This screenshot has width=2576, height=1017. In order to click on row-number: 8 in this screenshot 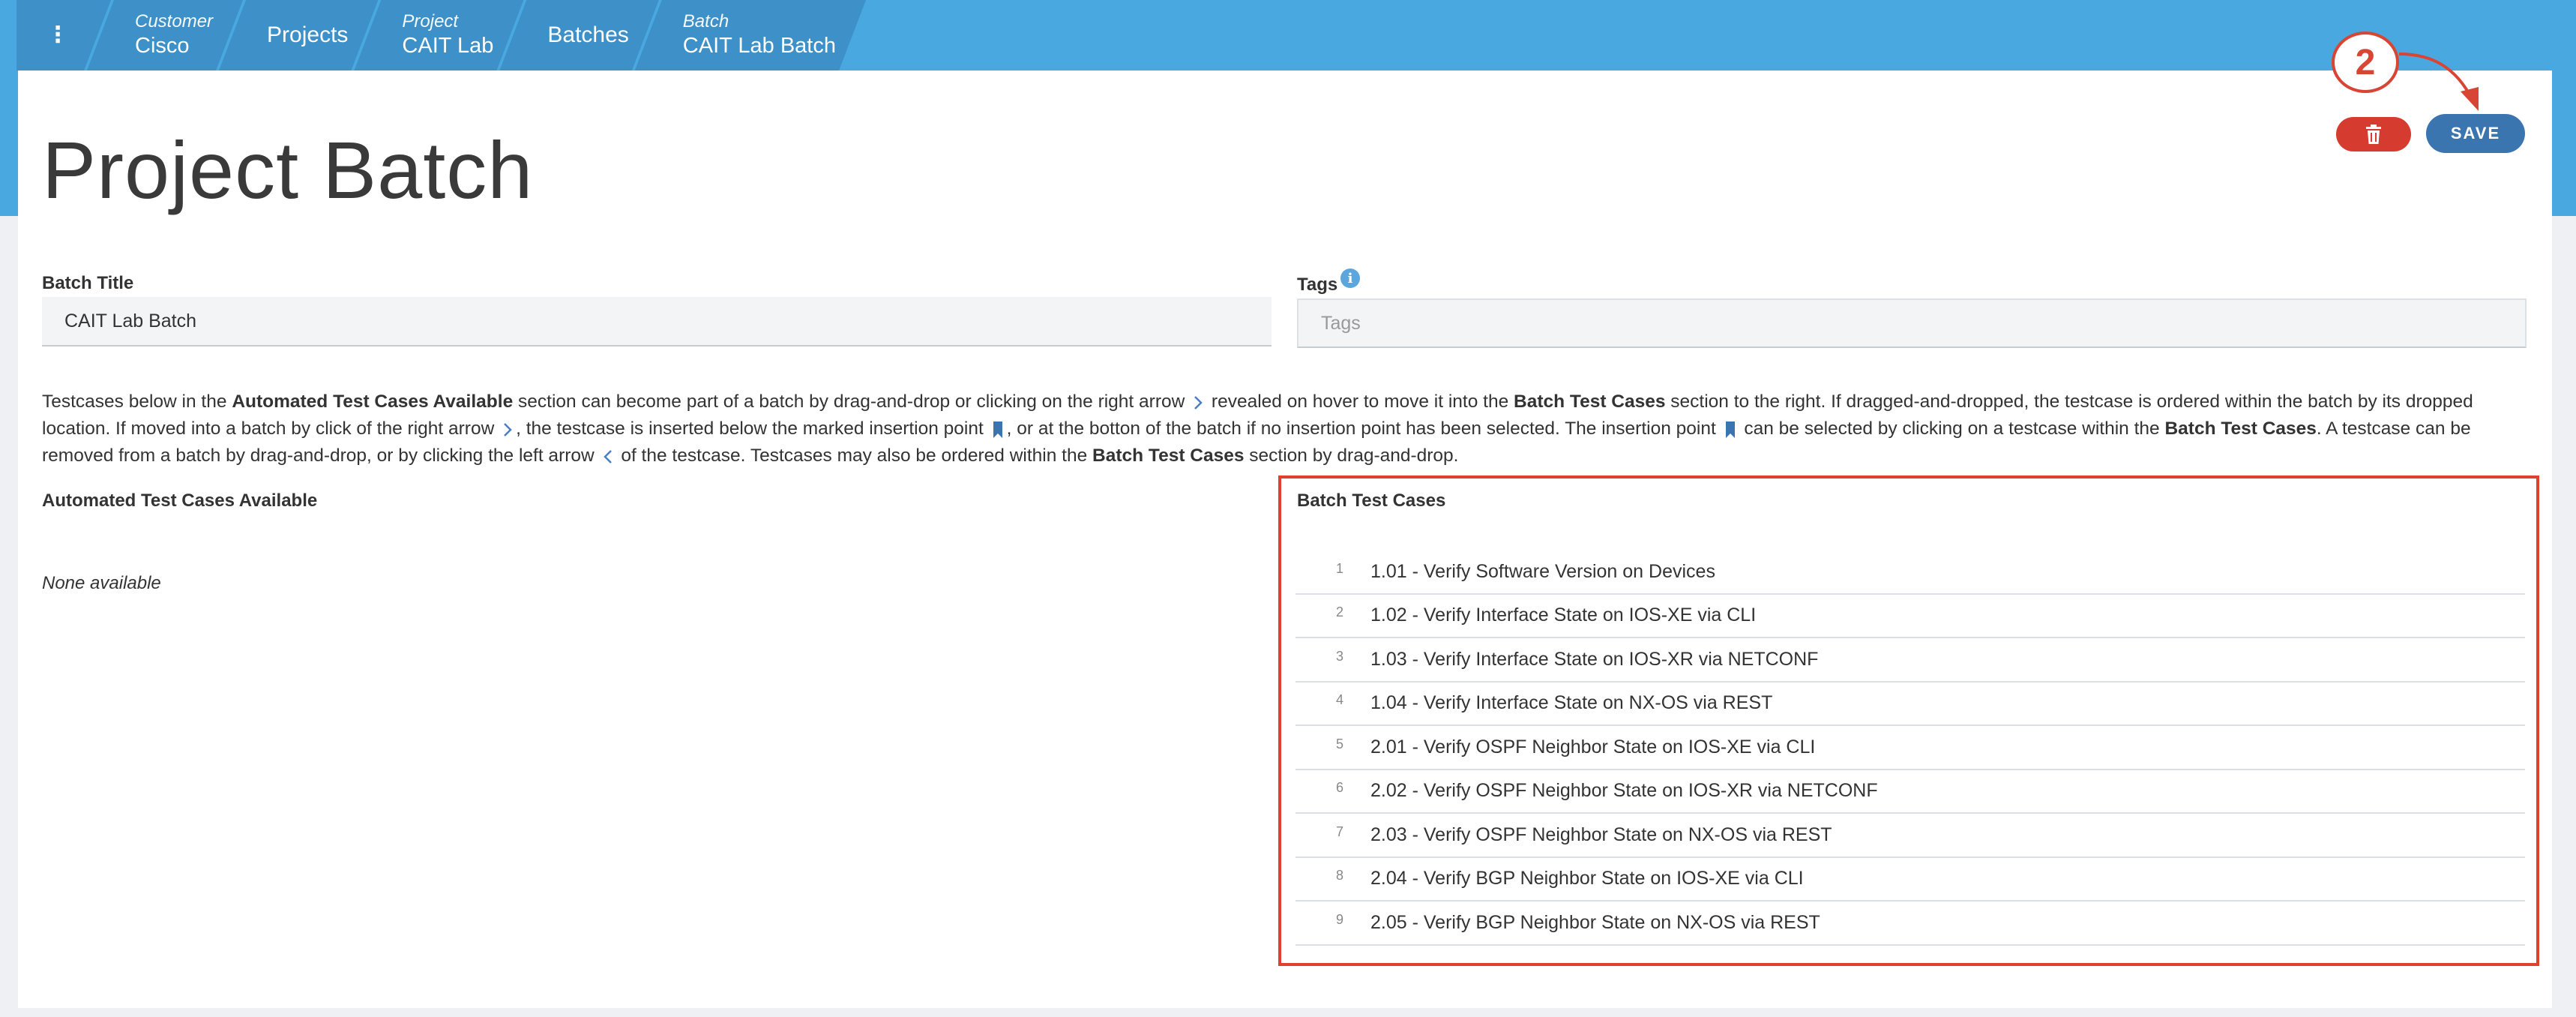, I will do `click(1339, 876)`.